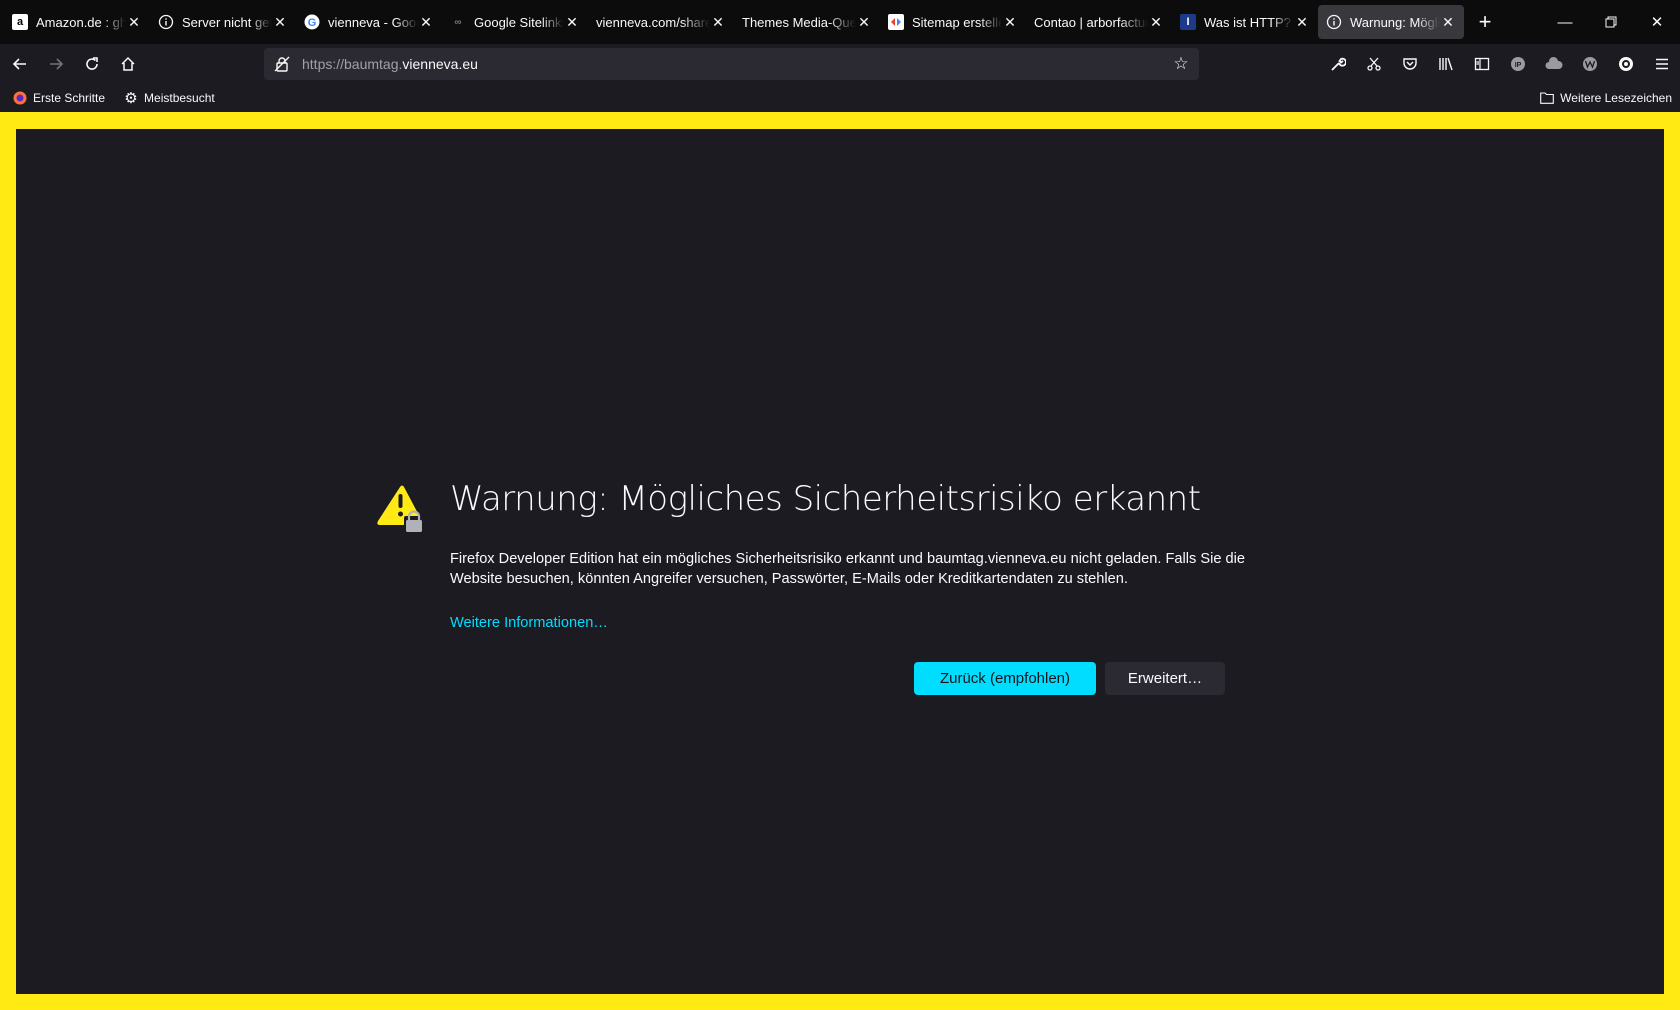 The image size is (1680, 1010). Describe the element at coordinates (179, 98) in the screenshot. I see `bookmark-label: Meistbesucht` at that location.